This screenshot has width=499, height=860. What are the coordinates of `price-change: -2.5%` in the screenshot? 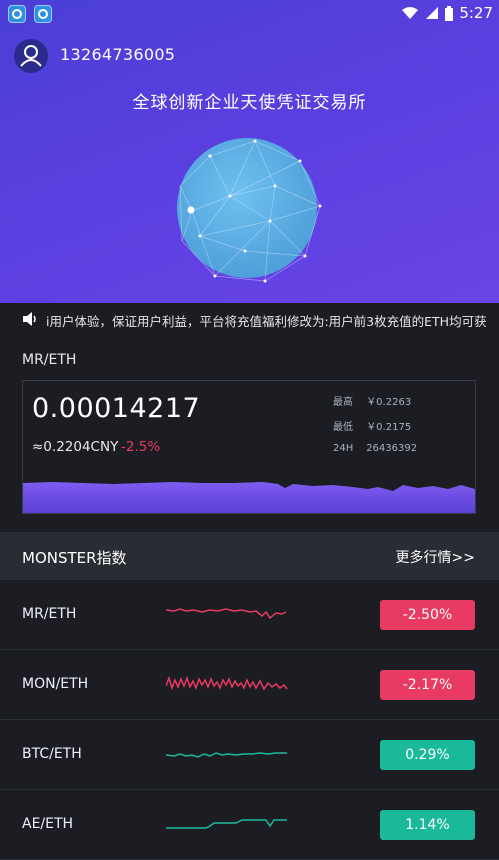 It's located at (141, 447).